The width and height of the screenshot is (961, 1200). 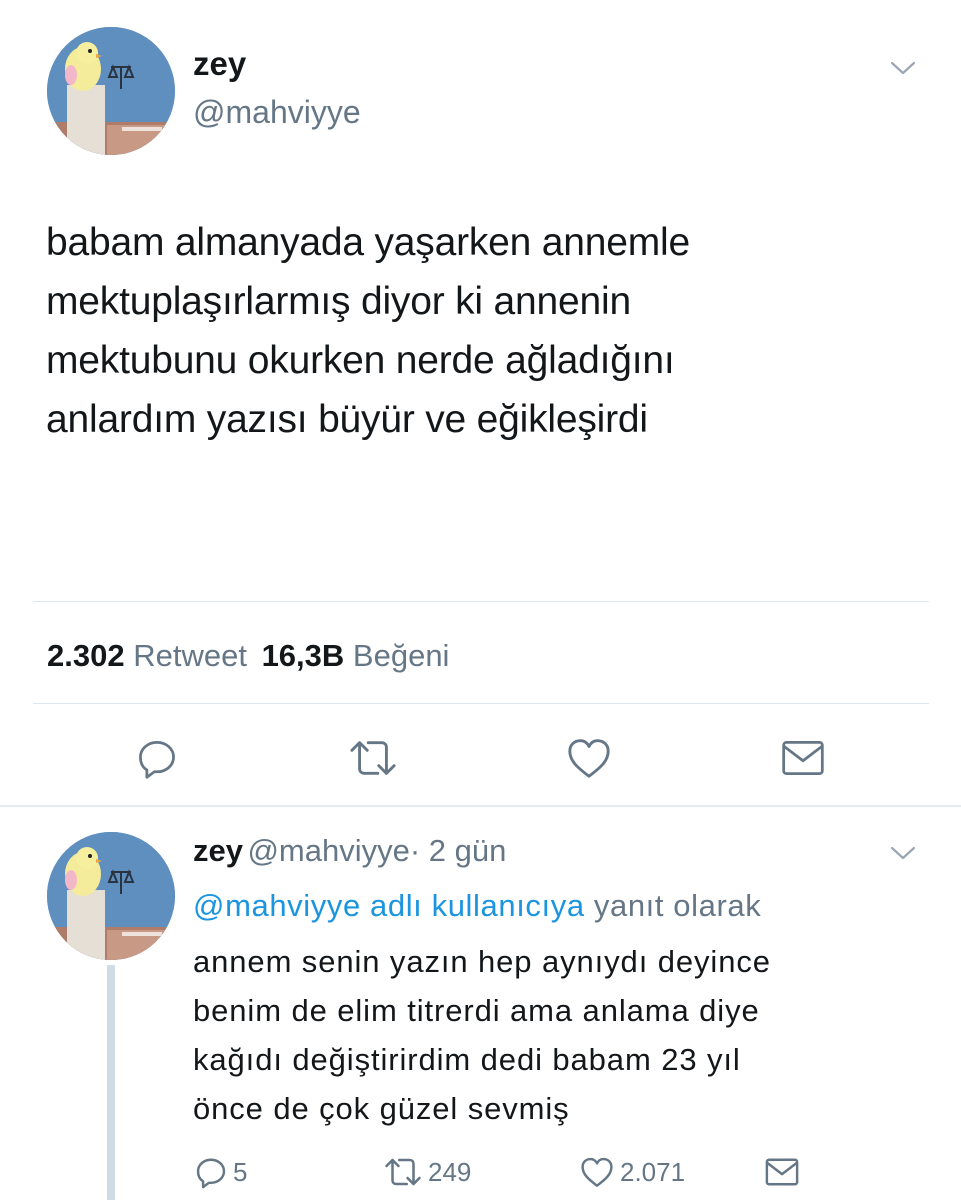 I want to click on reply-count: 5, so click(x=240, y=1171).